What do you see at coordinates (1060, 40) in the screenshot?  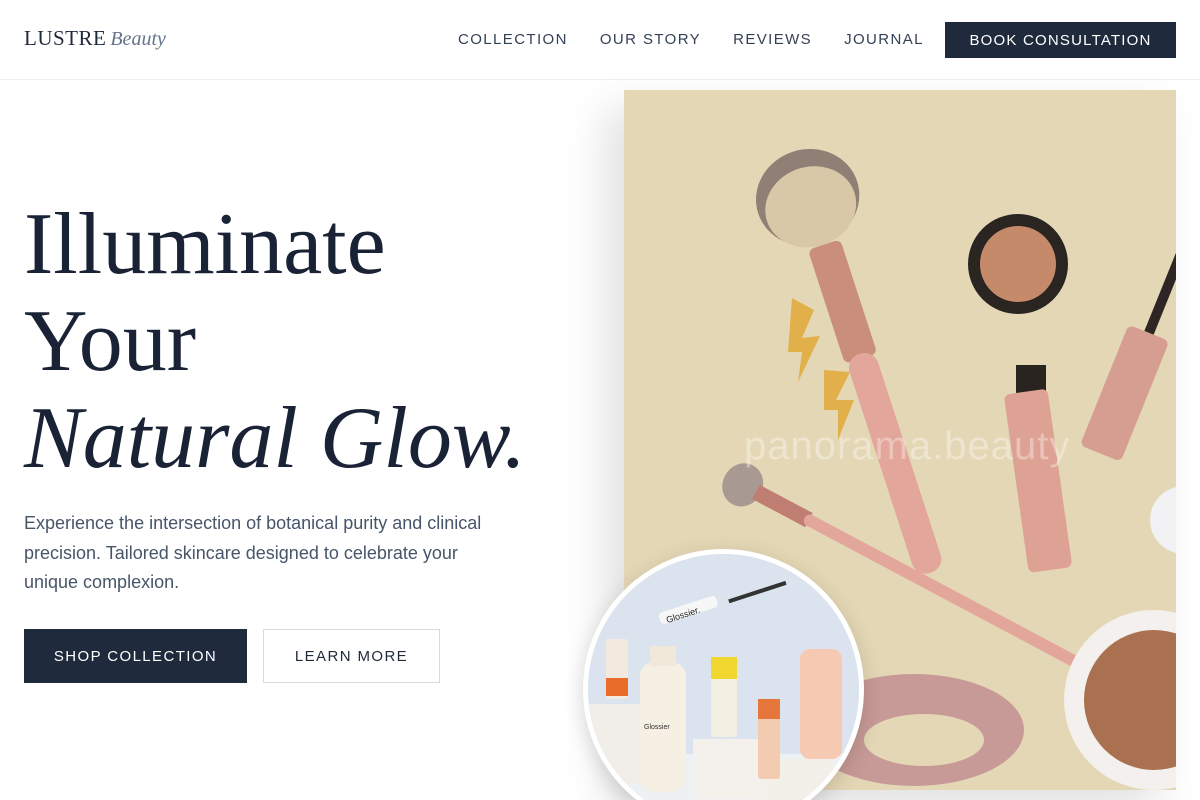 I see `book-consultation-button: BOOK CONSULTATION` at bounding box center [1060, 40].